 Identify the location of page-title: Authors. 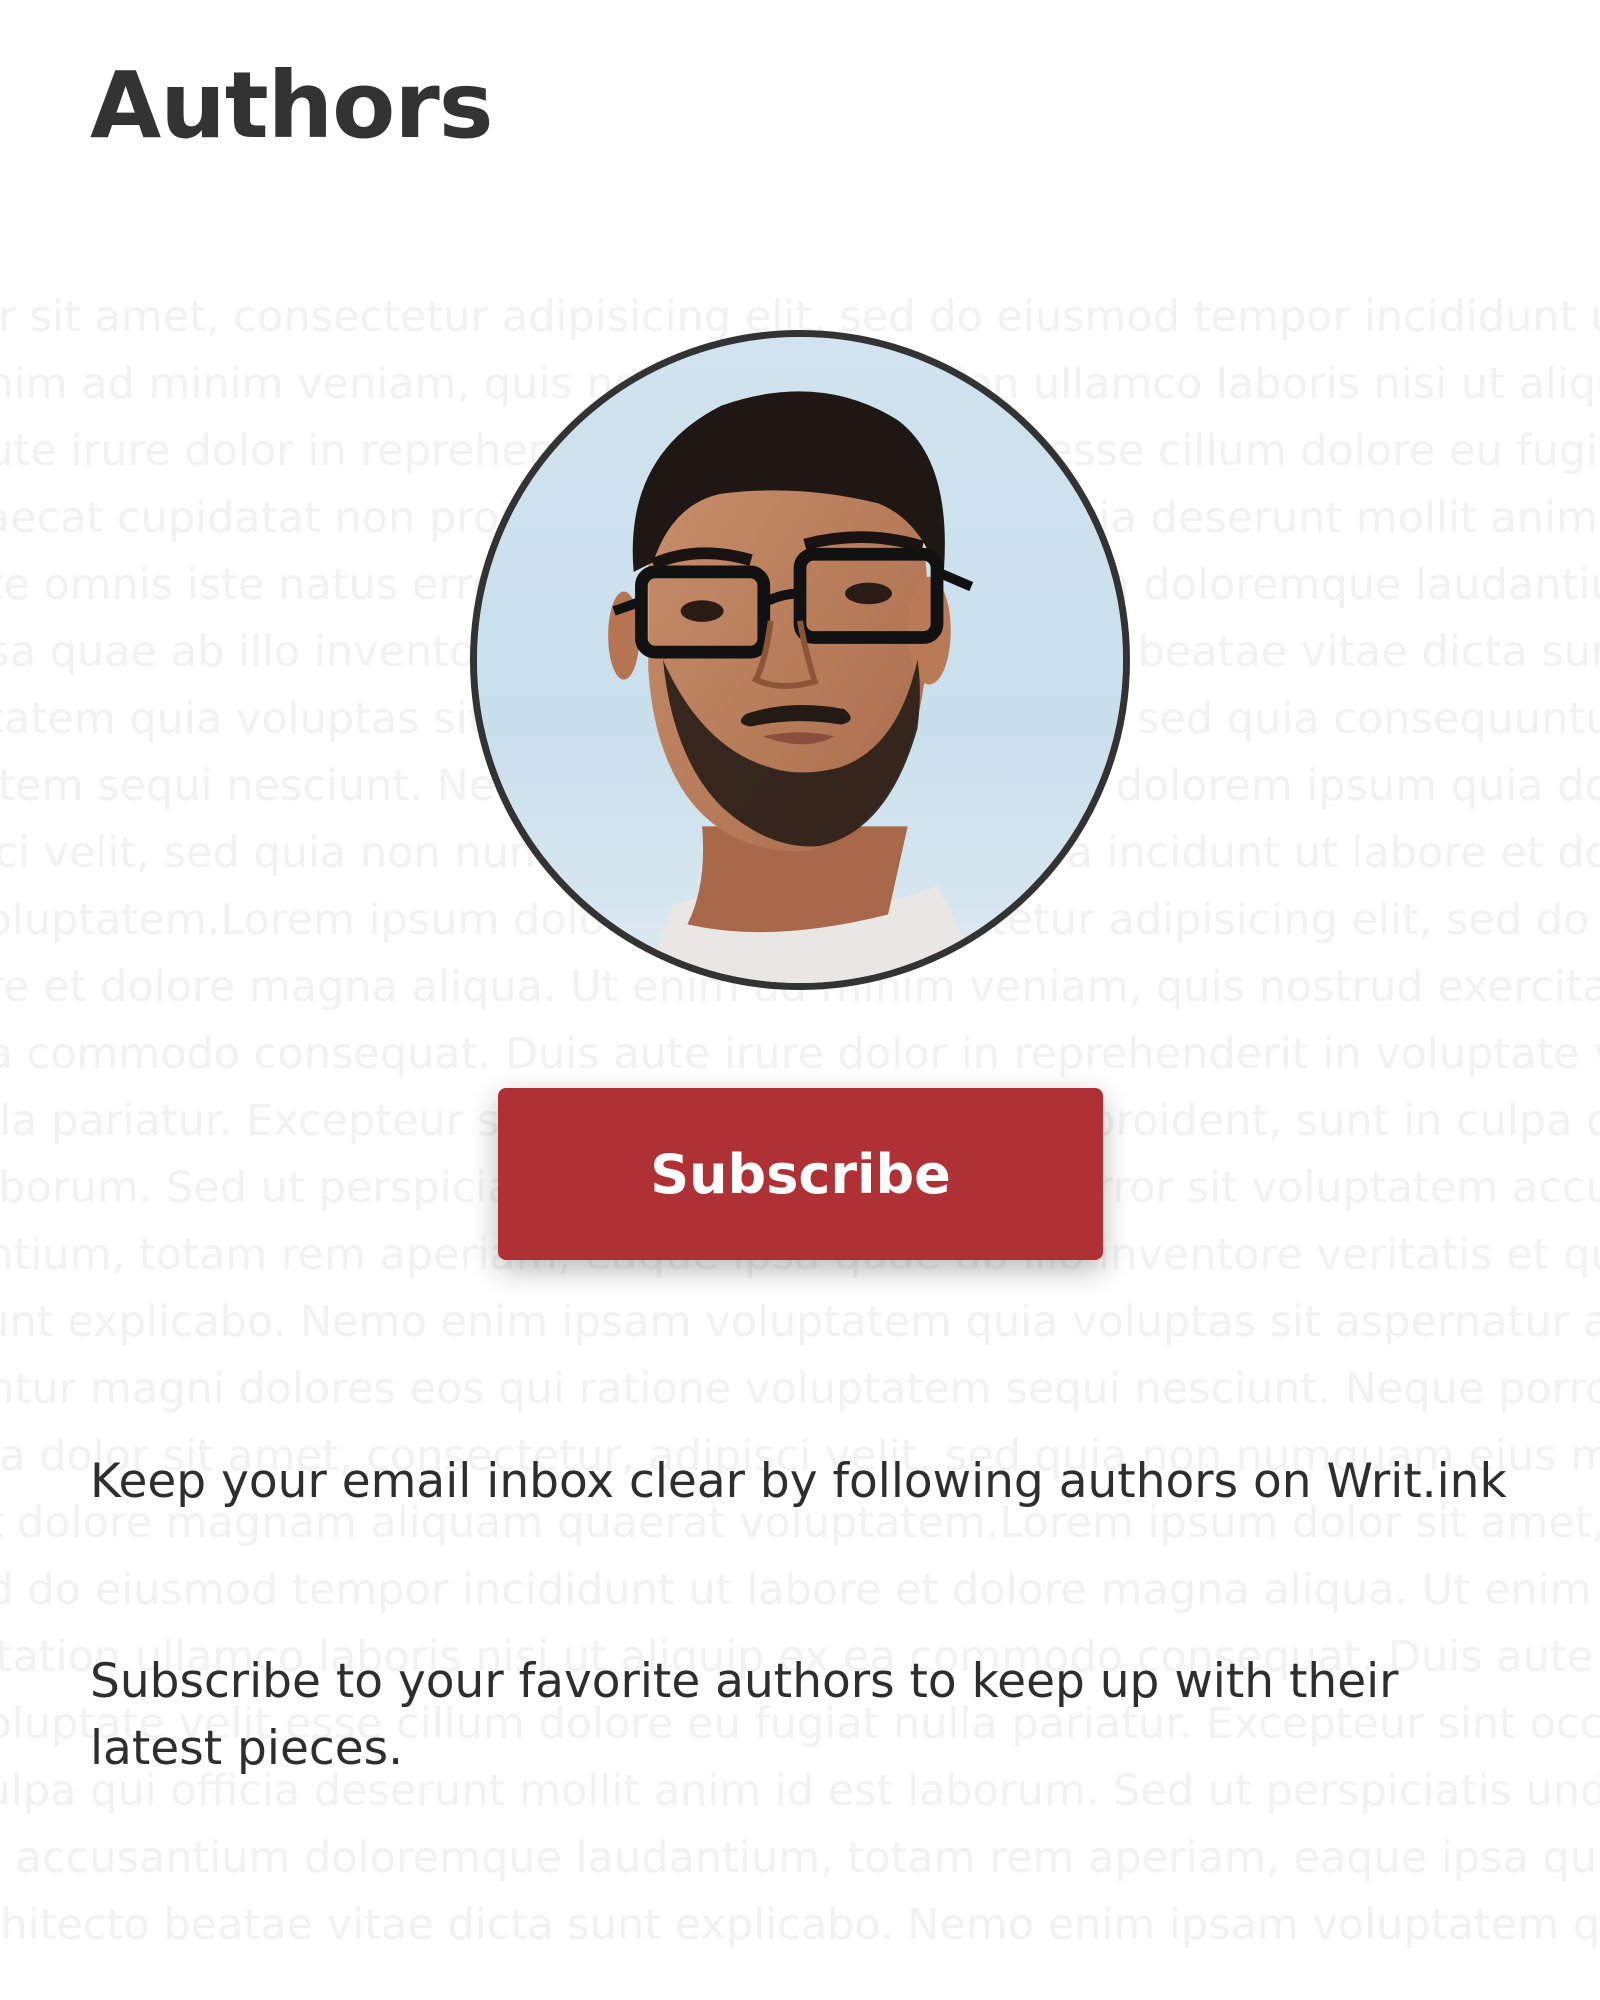
(292, 105).